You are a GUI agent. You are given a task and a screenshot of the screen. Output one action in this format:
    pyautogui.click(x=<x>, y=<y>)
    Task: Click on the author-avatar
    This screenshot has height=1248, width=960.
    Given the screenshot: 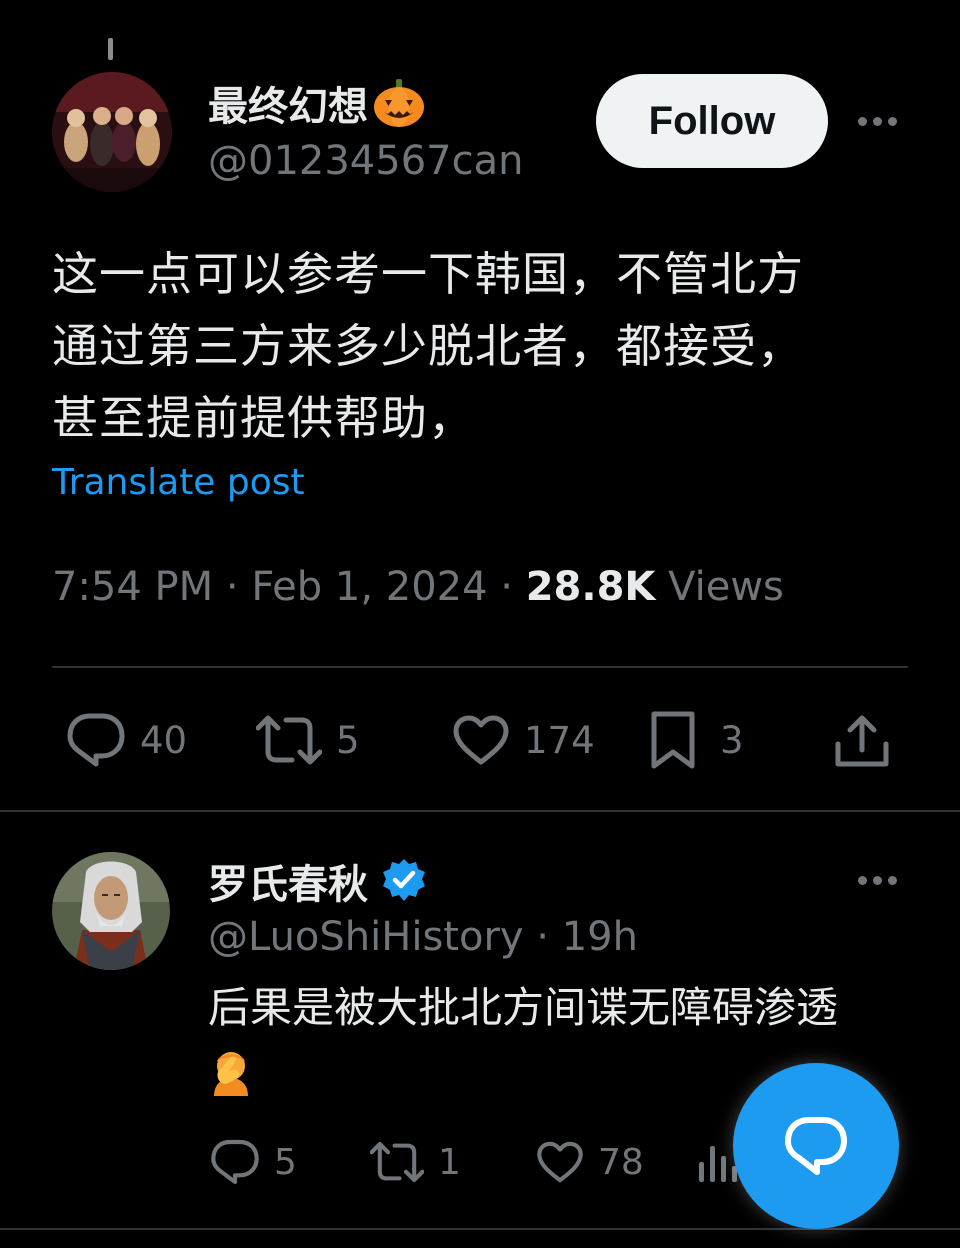 What is the action you would take?
    pyautogui.click(x=112, y=132)
    